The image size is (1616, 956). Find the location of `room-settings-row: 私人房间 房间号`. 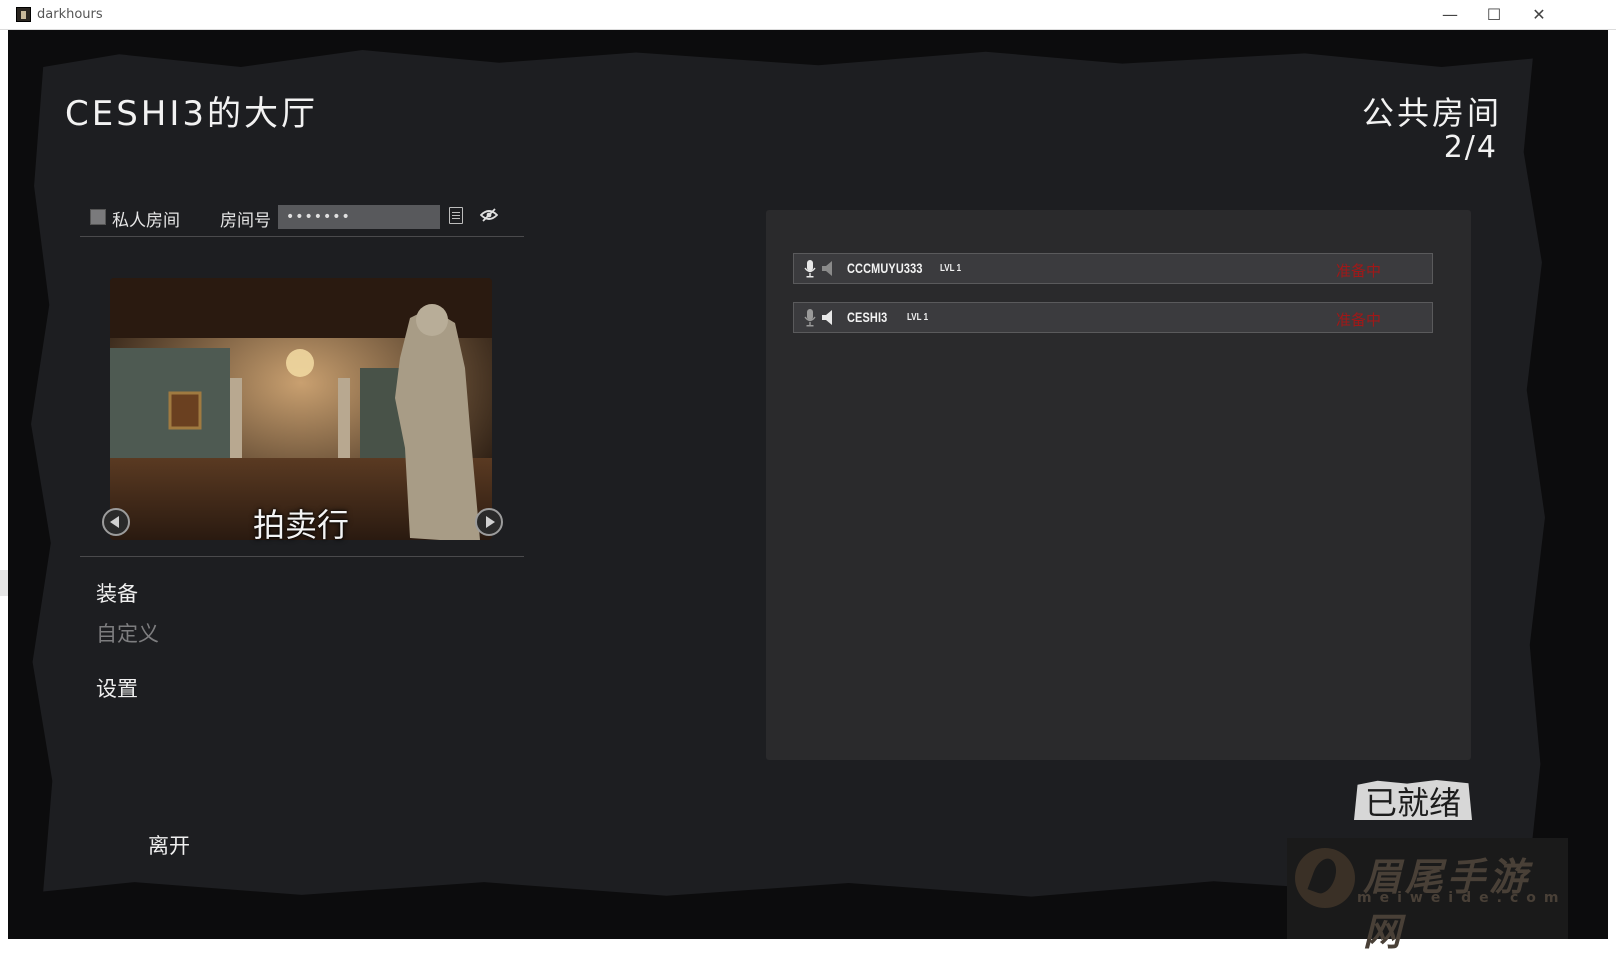

room-settings-row: 私人房间 房间号 is located at coordinates (302, 219).